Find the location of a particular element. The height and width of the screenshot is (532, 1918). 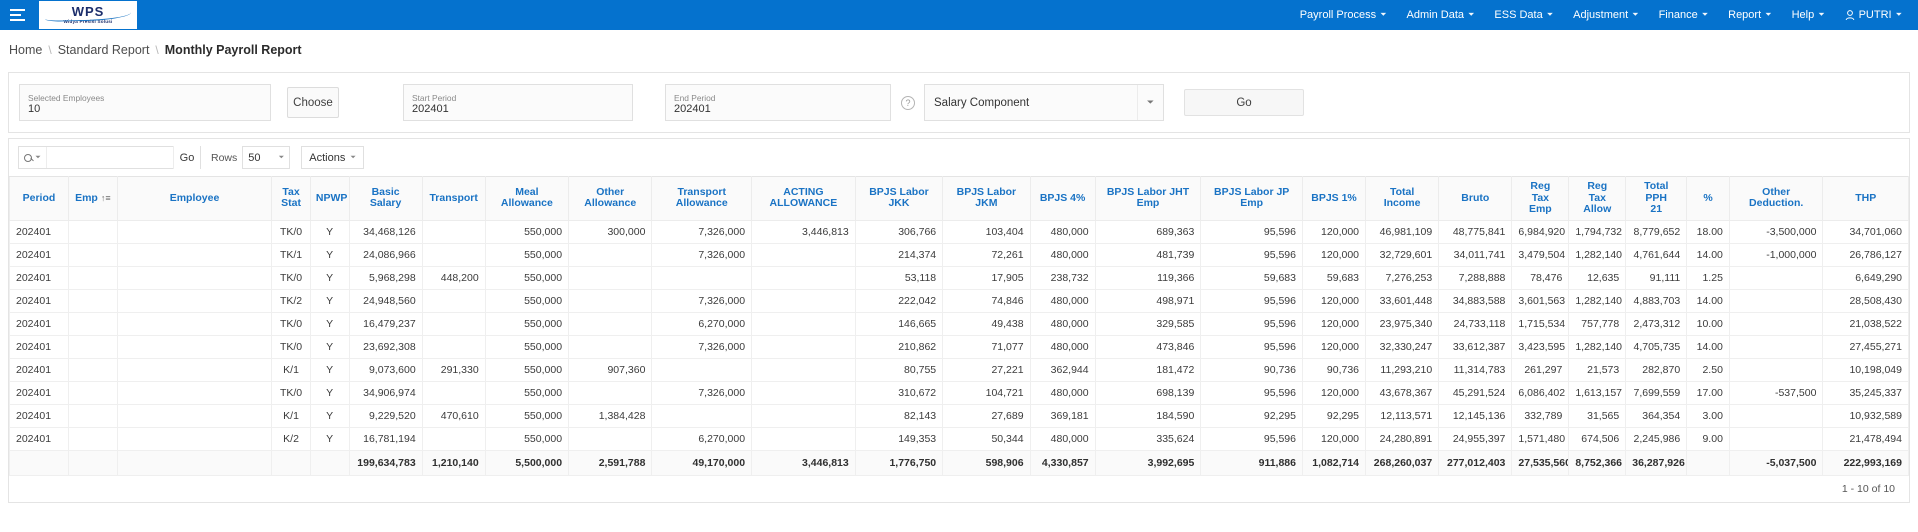

column-header-reg_tax_allow: Reg Tax Allow is located at coordinates (1597, 198).